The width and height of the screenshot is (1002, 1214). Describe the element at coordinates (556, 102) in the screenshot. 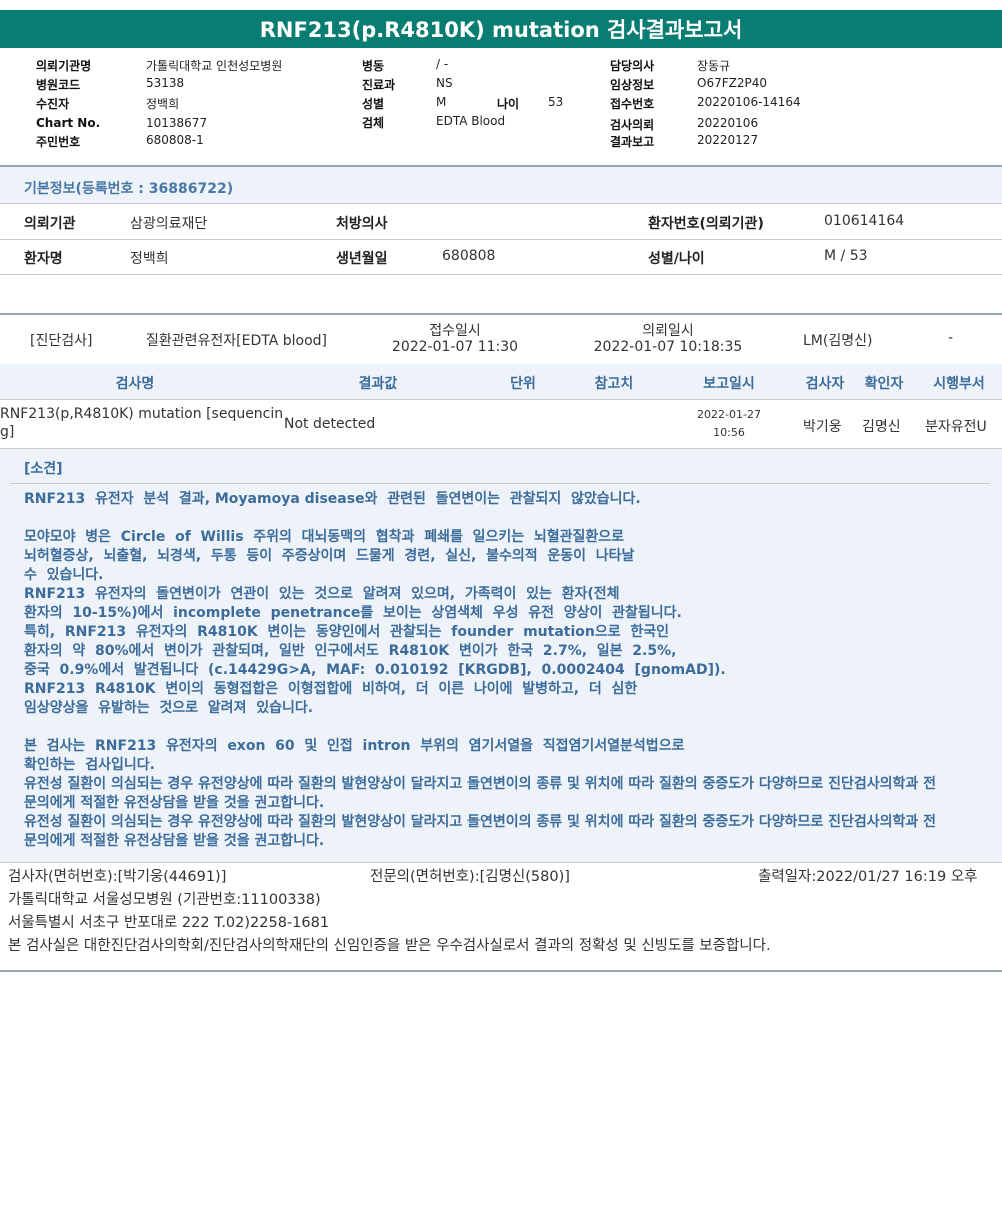

I see `value-age: 53` at that location.